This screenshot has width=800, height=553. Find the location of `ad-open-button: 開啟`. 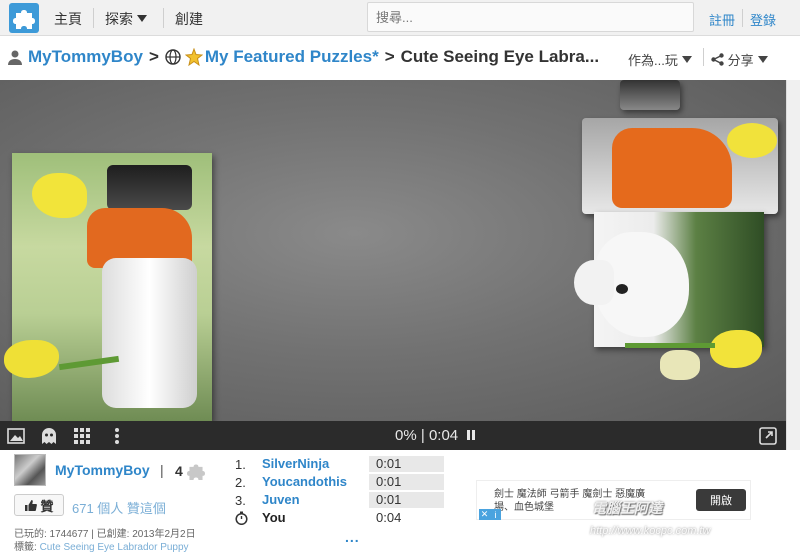

ad-open-button: 開啟 is located at coordinates (721, 500).